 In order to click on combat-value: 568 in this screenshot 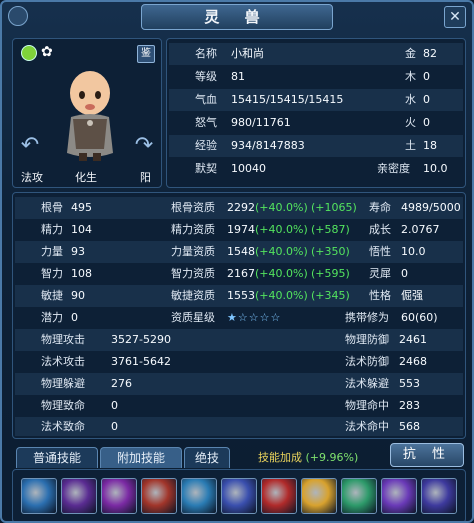, I will do `click(409, 426)`.